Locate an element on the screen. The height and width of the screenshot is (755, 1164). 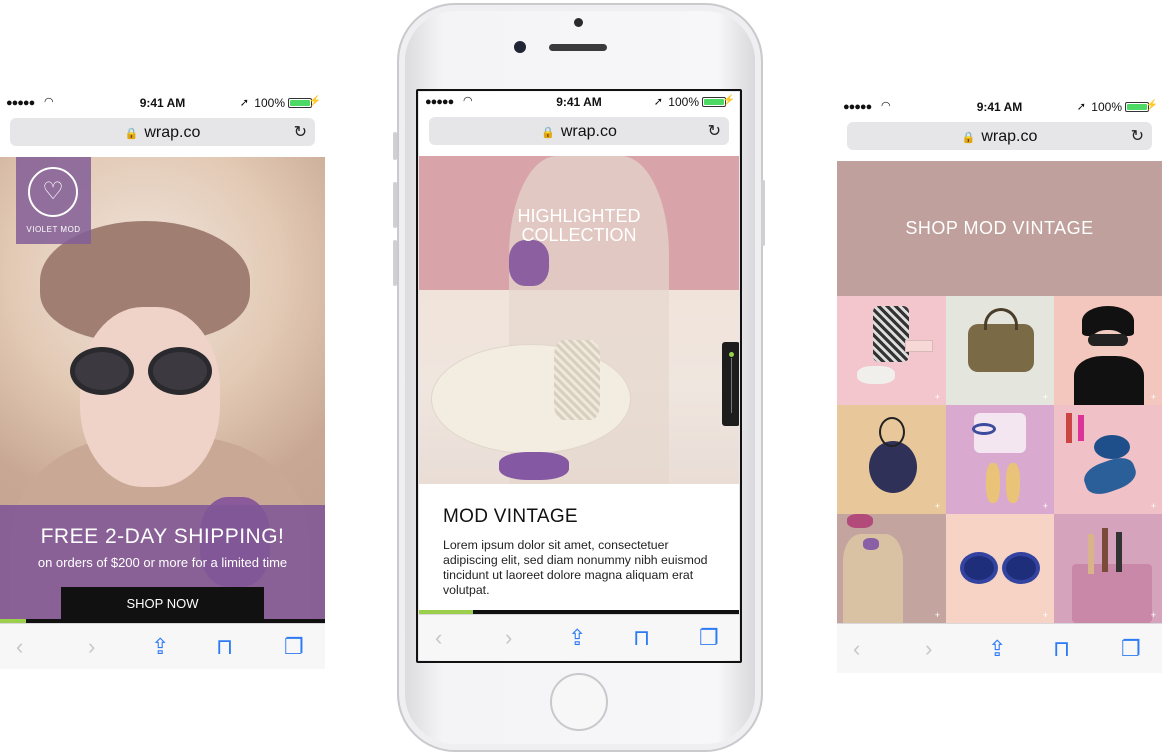
logo-text: VIOLET MOD is located at coordinates (53, 229).